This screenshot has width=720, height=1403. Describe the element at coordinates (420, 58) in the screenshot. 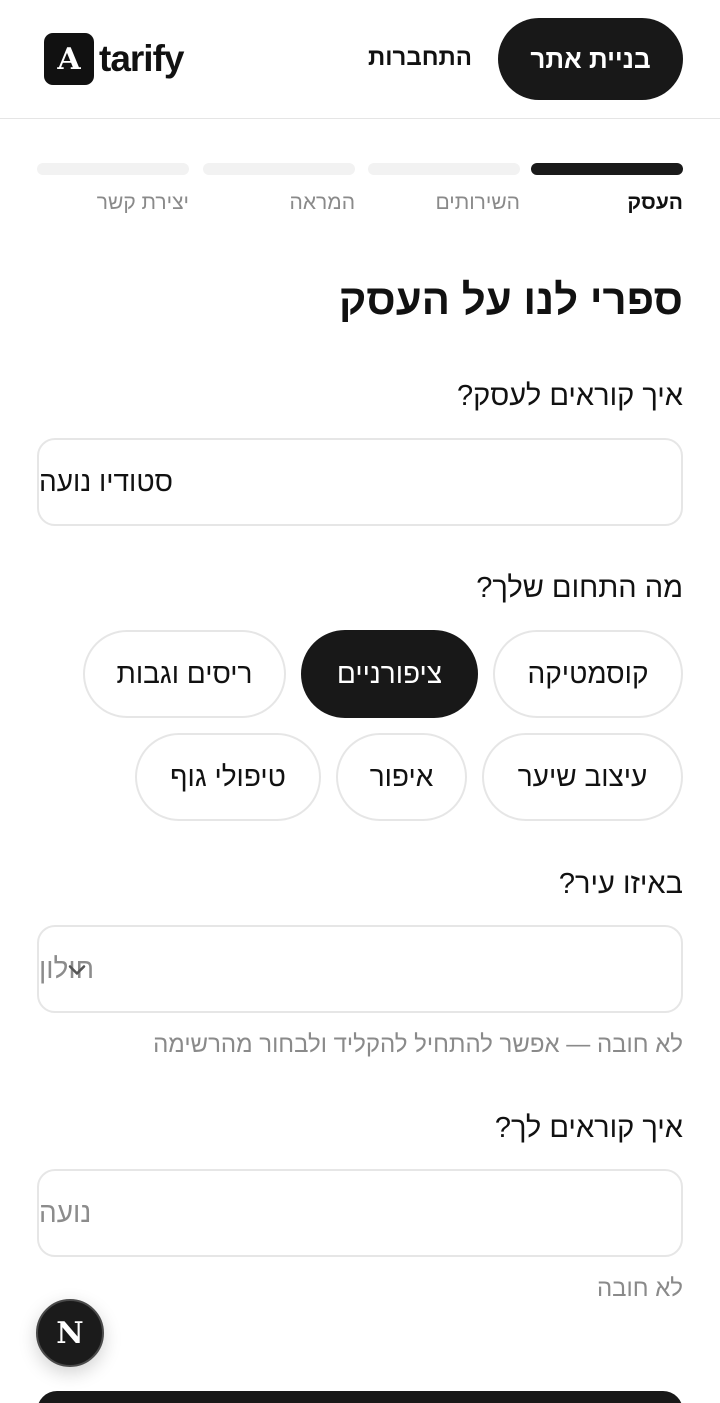

I see `login-link: התחברות` at that location.